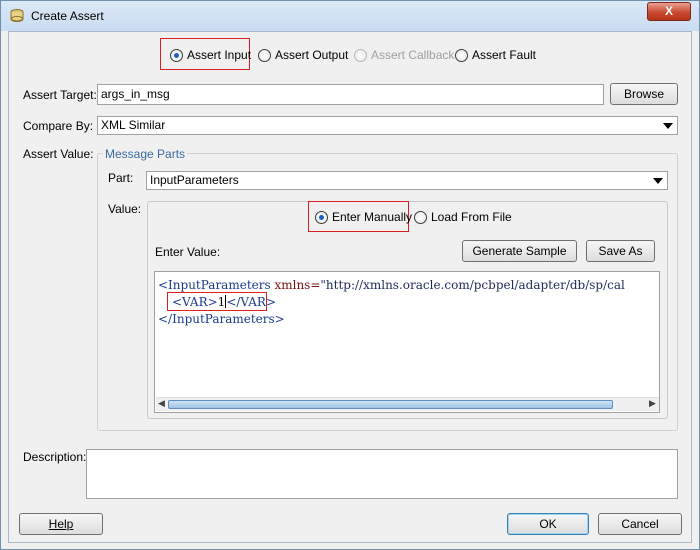 The width and height of the screenshot is (700, 550). What do you see at coordinates (519, 251) in the screenshot?
I see `generate-sample-button: Generate Sample` at bounding box center [519, 251].